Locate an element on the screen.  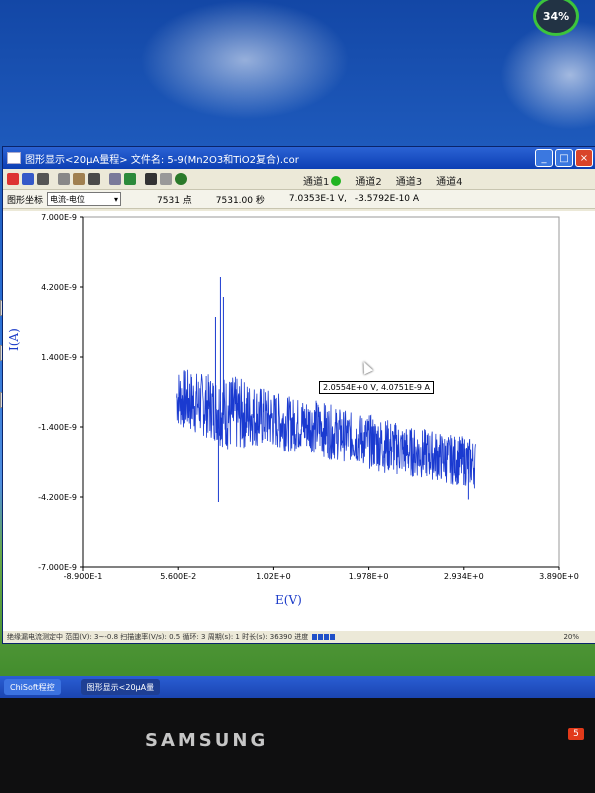
toolbar is located at coordinates (299, 179).